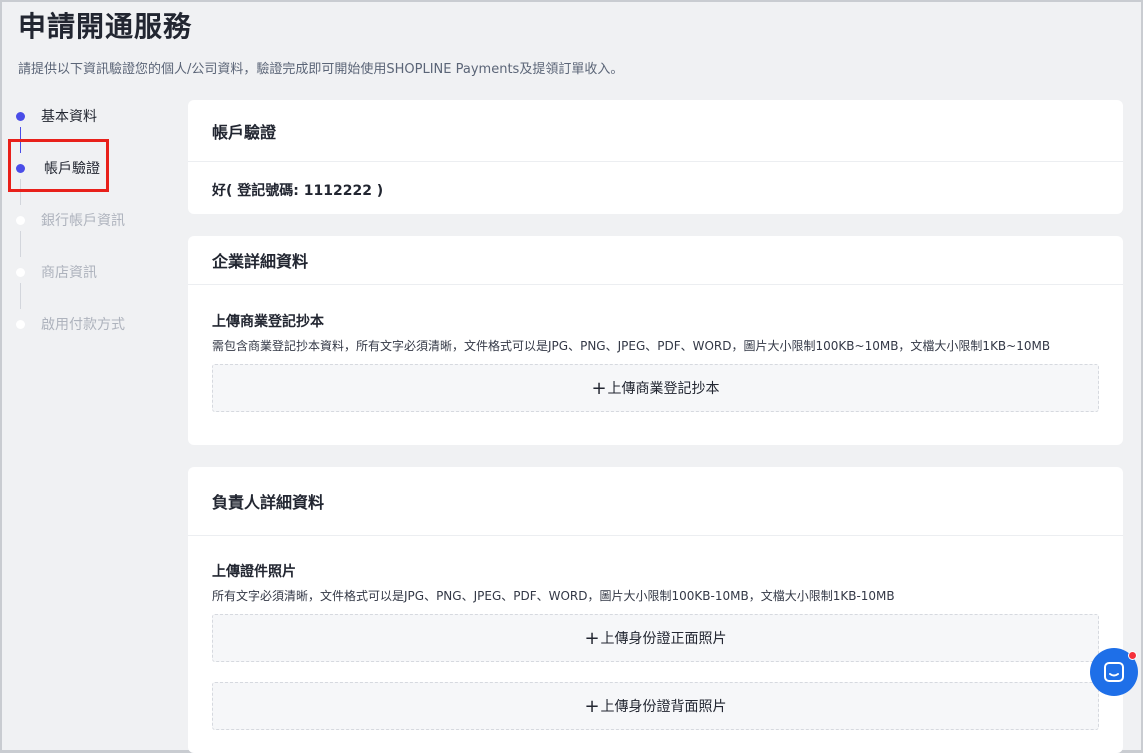 The height and width of the screenshot is (753, 1143). I want to click on upload-label: 上傳商業登記抄本, so click(663, 389).